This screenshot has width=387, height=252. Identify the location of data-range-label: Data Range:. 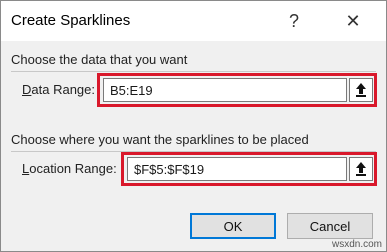
(58, 89).